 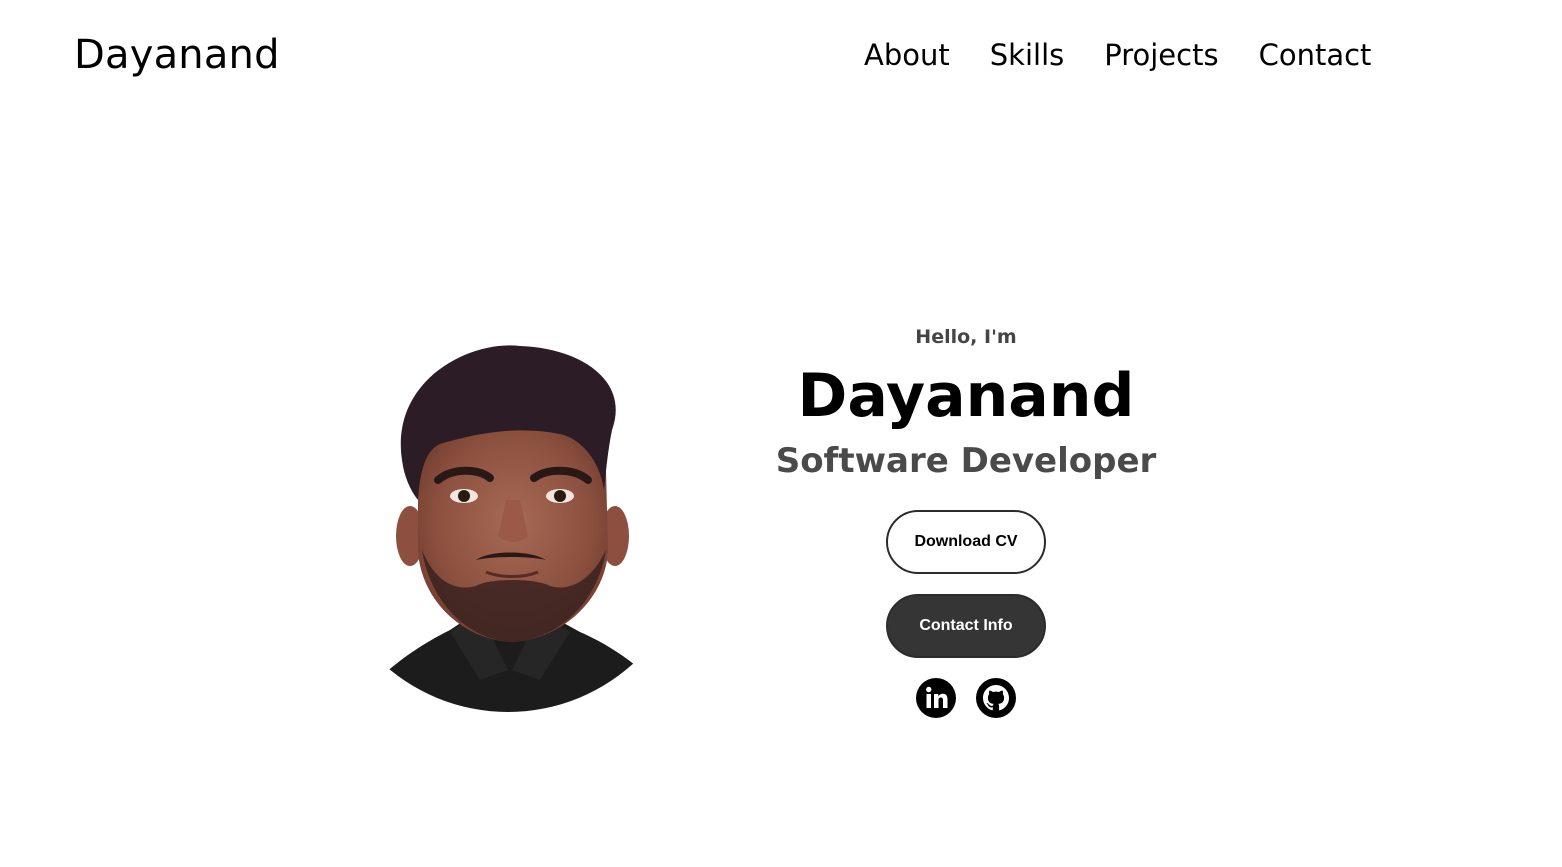 I want to click on nav-link-projects: Projects, so click(x=1161, y=55).